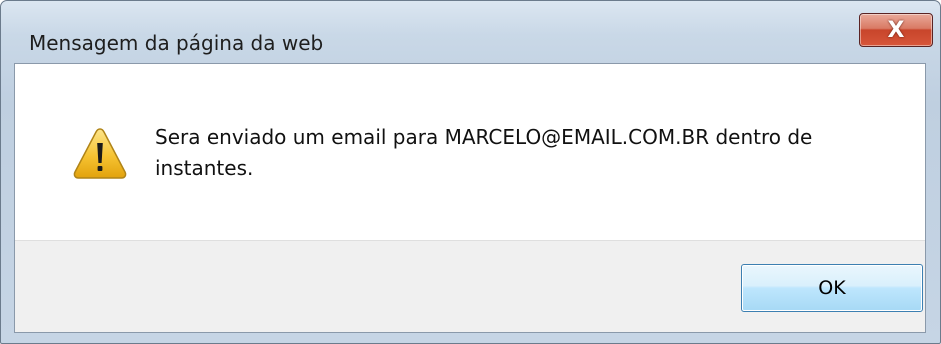  I want to click on close-button: X, so click(896, 30).